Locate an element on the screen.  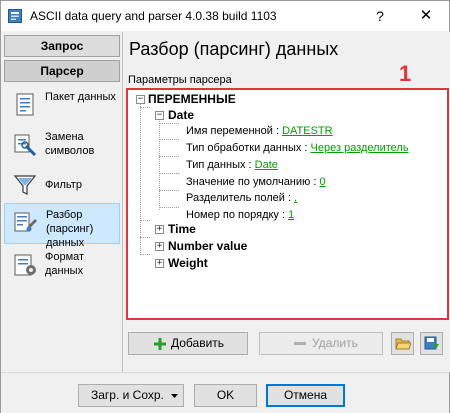
sidebar-item-label: Фильтр is located at coordinates (63, 185).